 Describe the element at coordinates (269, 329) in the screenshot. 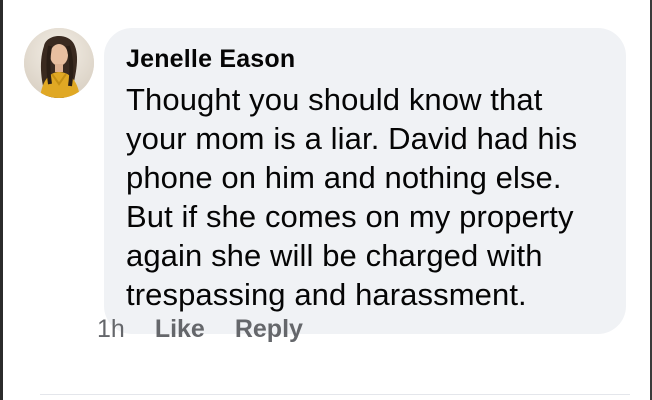

I see `reply-button: Reply` at that location.